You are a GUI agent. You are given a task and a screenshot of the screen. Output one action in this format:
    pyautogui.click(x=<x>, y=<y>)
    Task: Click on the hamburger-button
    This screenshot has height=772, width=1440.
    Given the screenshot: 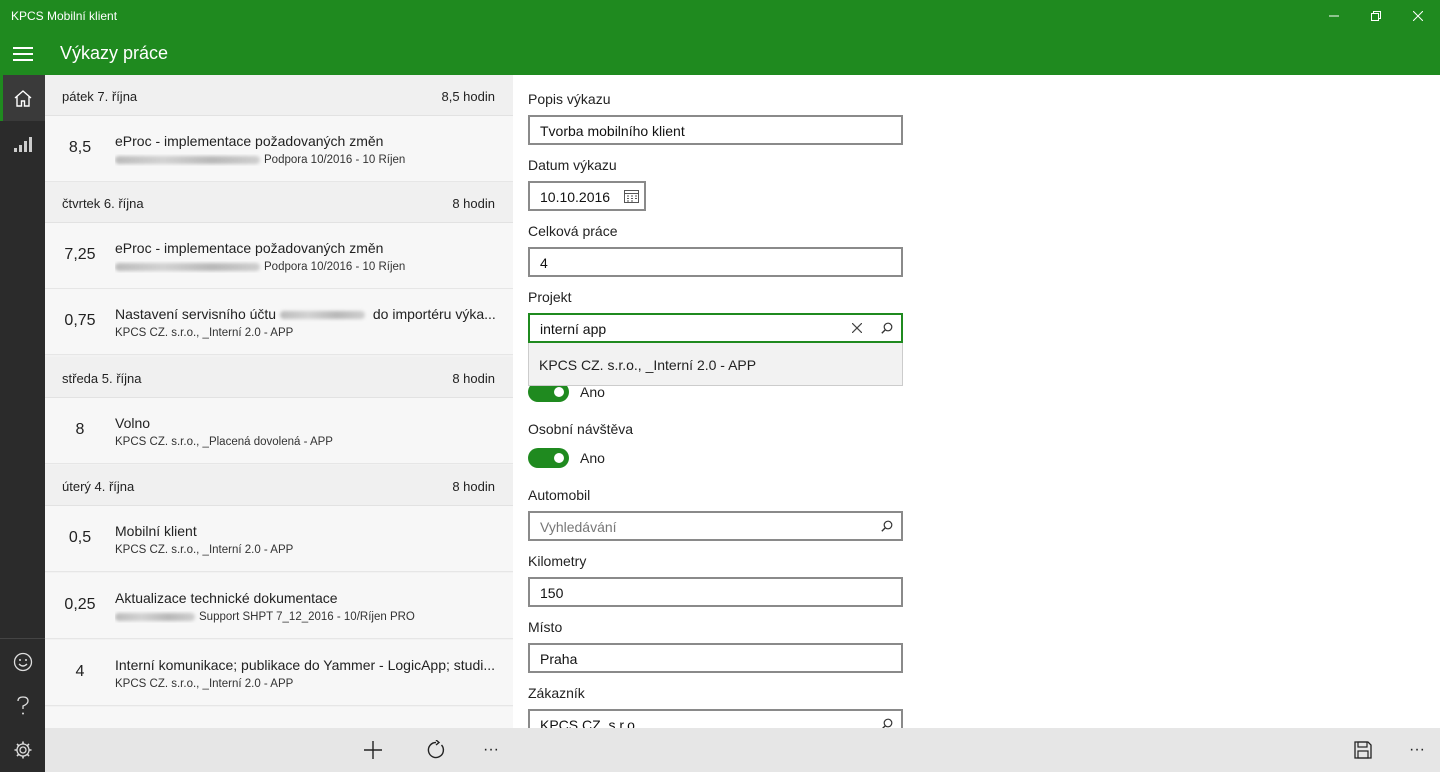 What is the action you would take?
    pyautogui.click(x=22, y=53)
    